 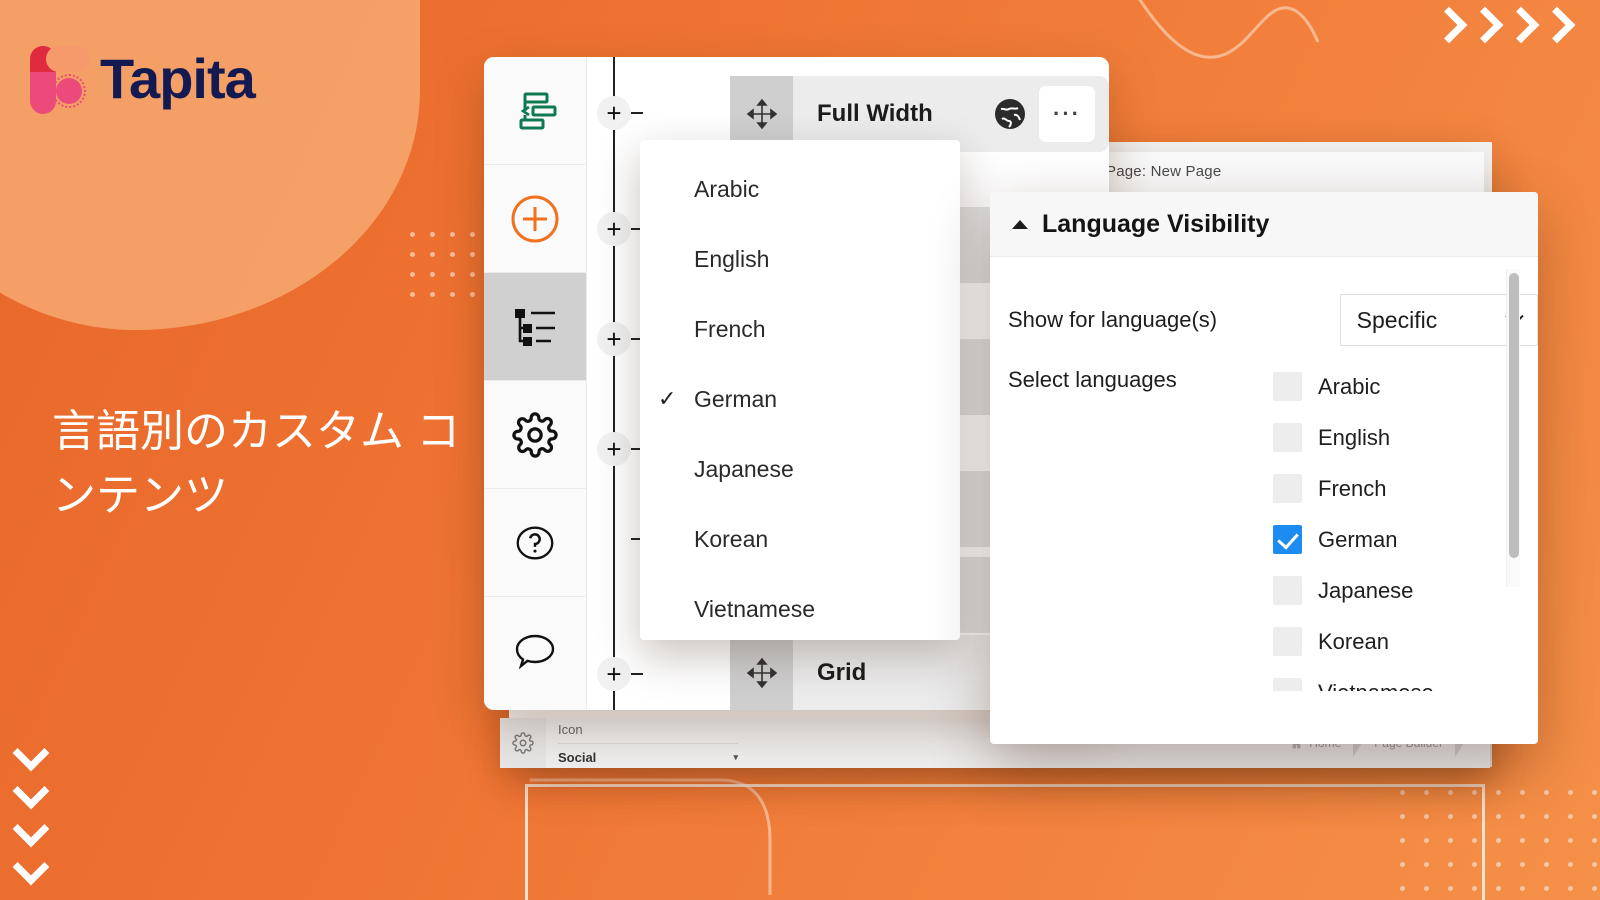 I want to click on checkbox-checked, so click(x=1287, y=539).